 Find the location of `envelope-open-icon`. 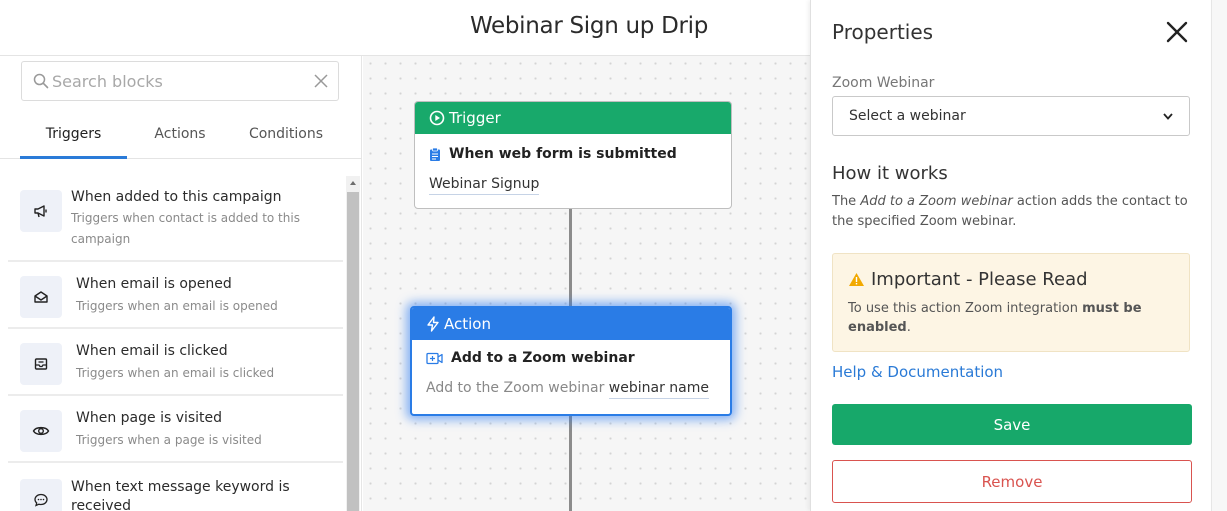

envelope-open-icon is located at coordinates (41, 297).